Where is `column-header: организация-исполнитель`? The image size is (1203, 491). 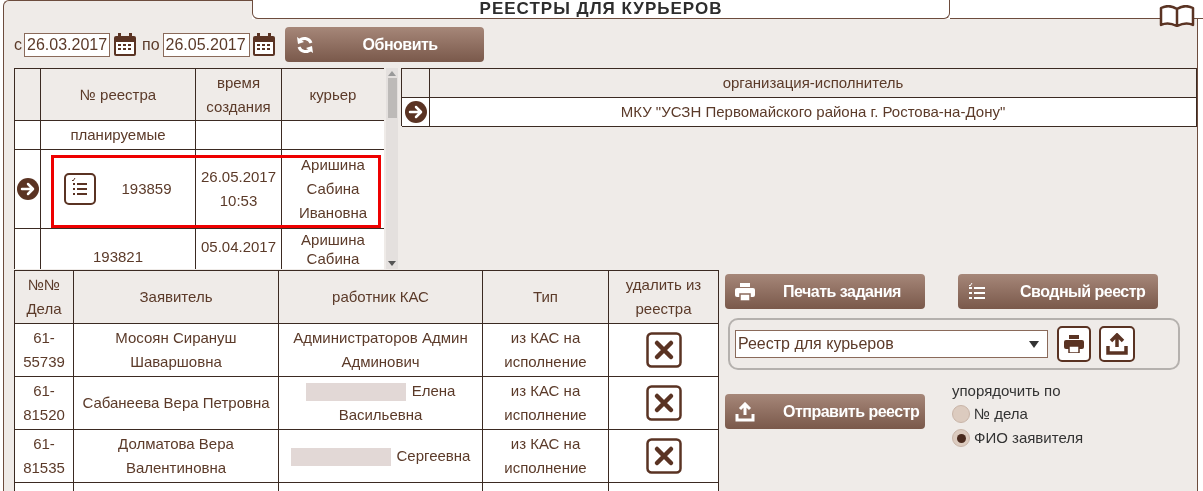
column-header: организация-исполнитель is located at coordinates (813, 83).